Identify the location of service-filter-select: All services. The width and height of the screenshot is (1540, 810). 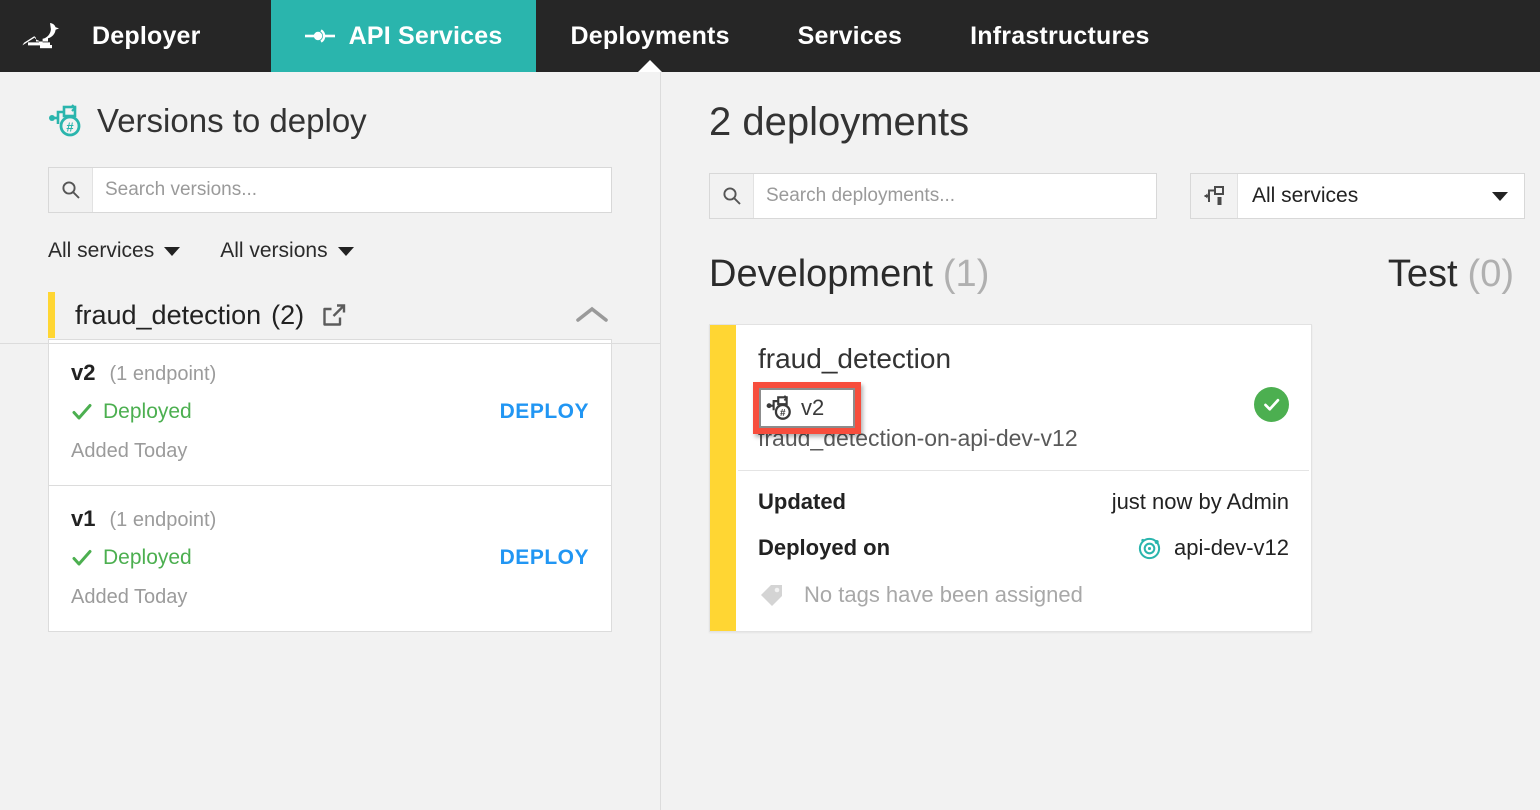
(1357, 196).